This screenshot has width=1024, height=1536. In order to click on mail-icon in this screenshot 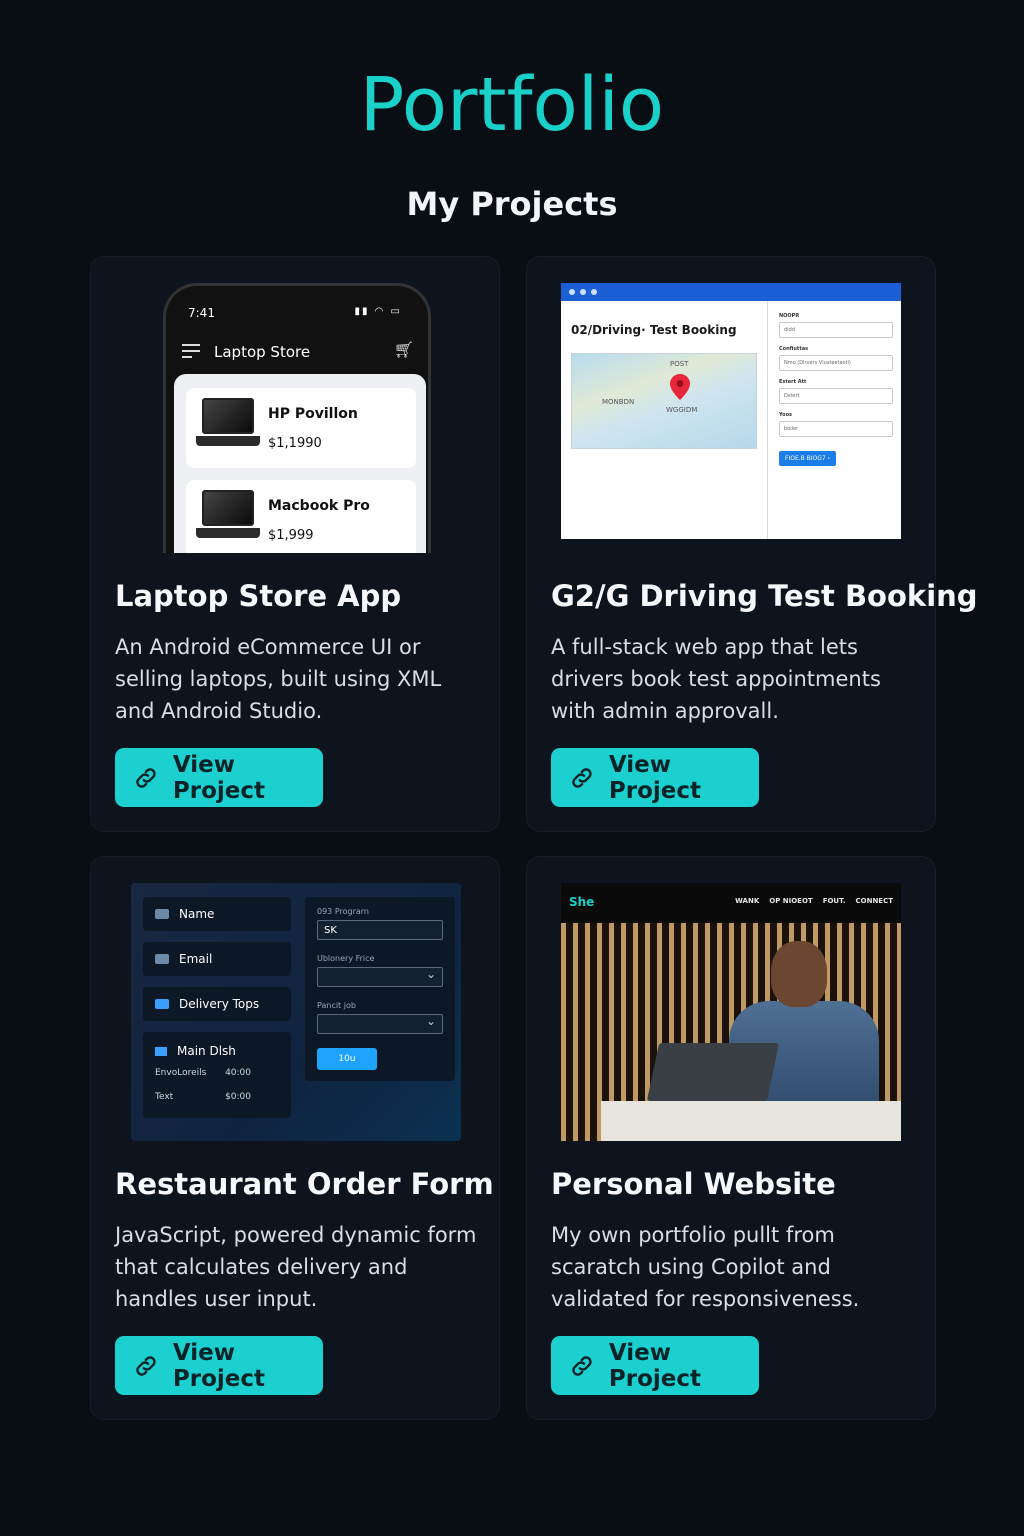, I will do `click(162, 959)`.